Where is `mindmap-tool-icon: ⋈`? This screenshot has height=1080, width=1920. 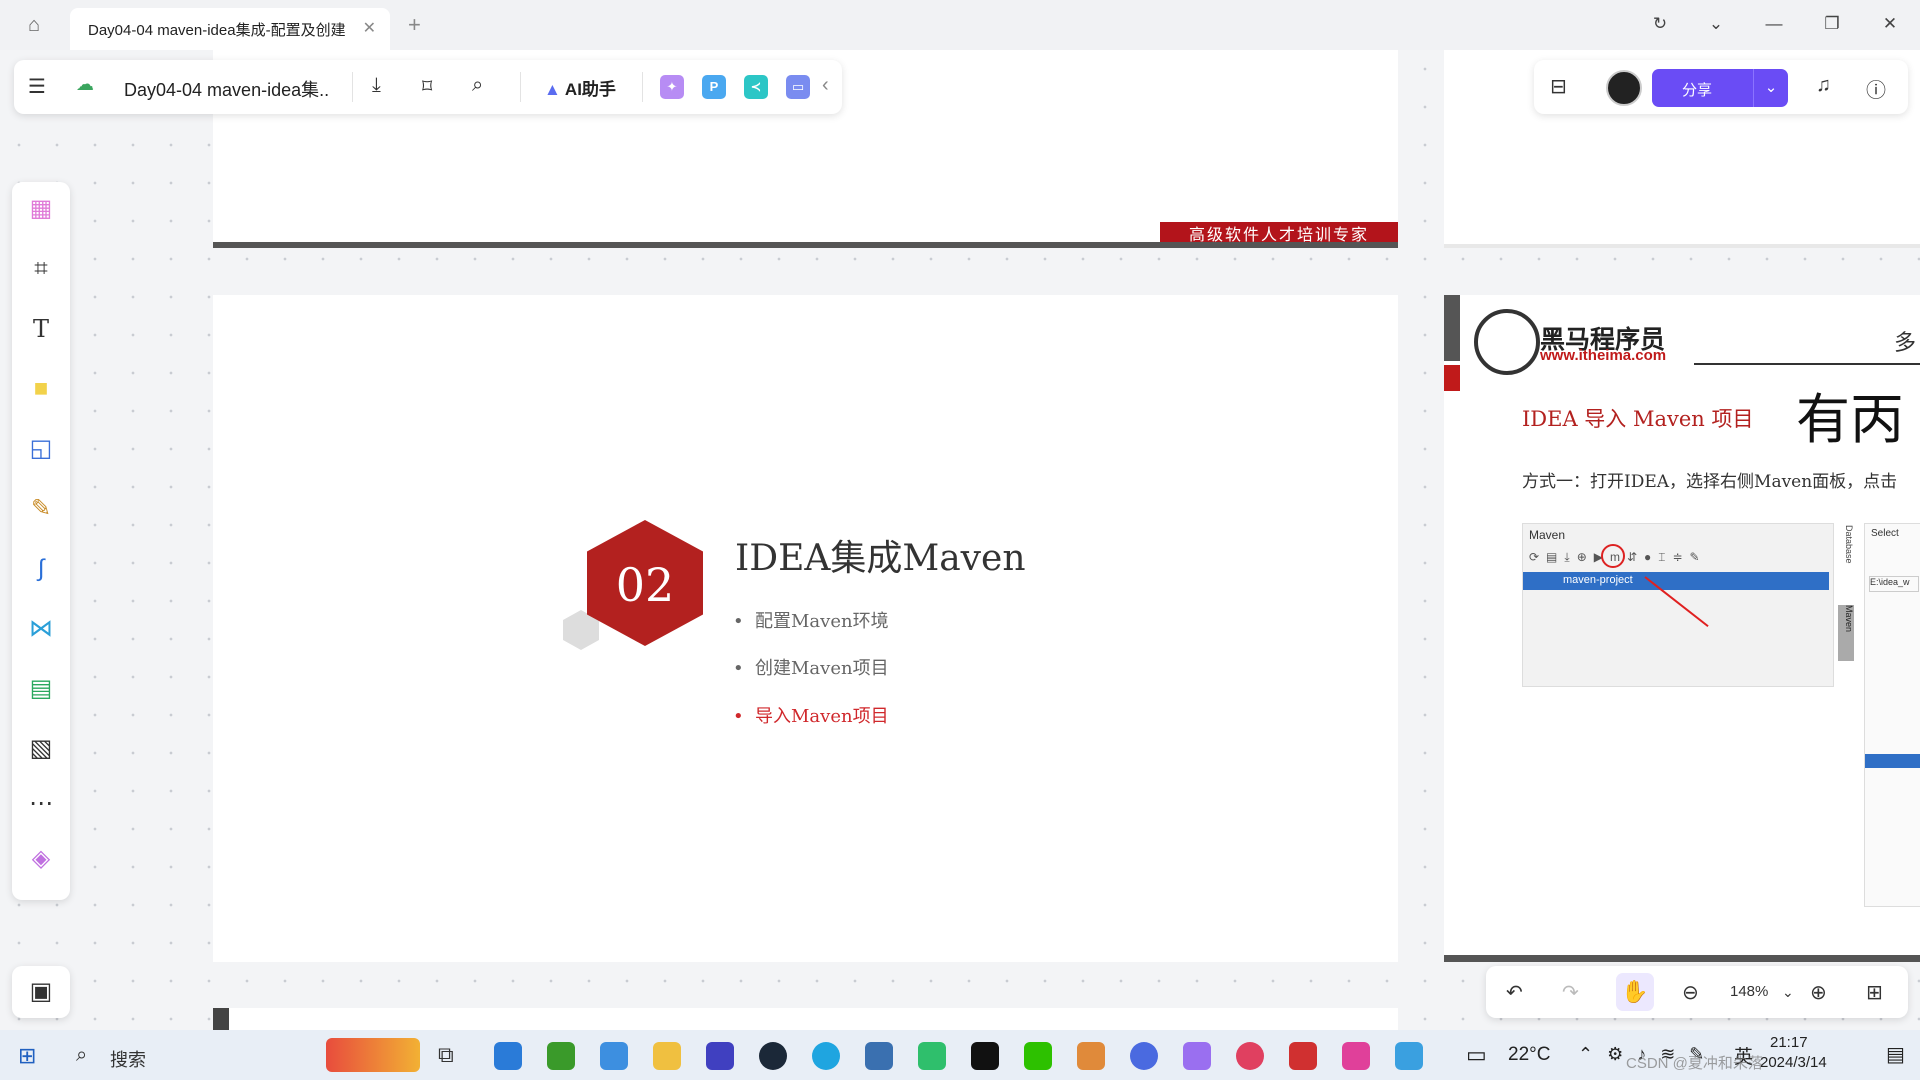
mindmap-tool-icon: ⋈ is located at coordinates (41, 629).